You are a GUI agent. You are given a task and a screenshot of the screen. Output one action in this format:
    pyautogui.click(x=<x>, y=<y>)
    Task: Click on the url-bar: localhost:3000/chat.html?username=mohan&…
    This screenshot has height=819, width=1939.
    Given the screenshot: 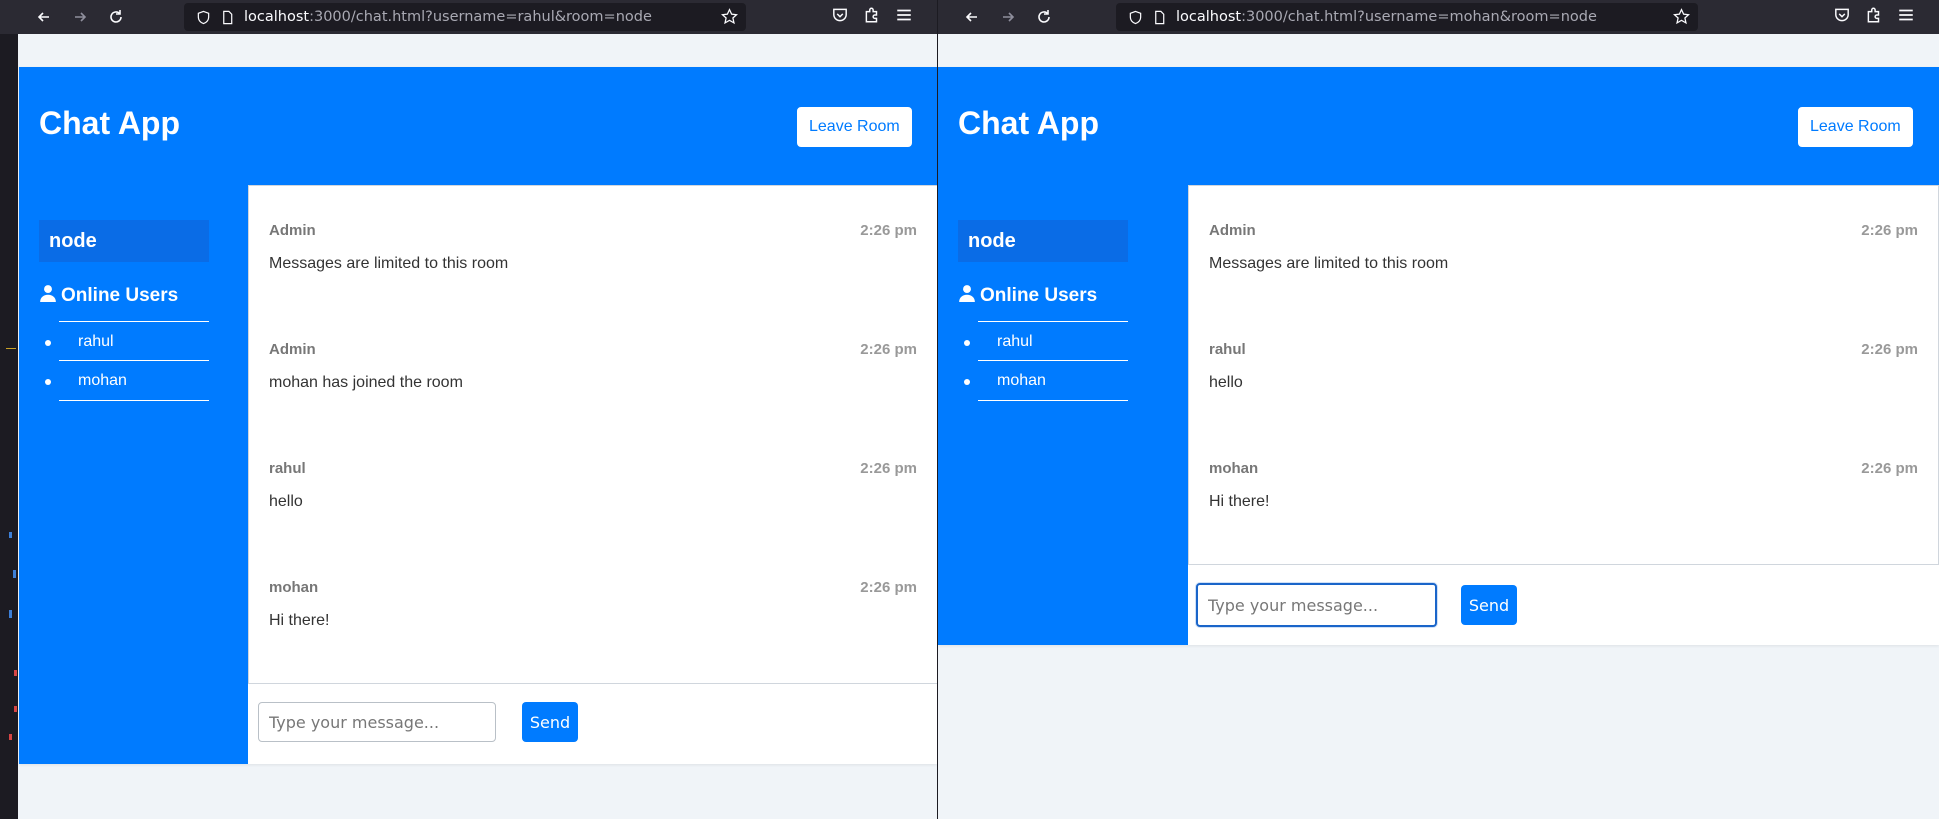 What is the action you would take?
    pyautogui.click(x=1407, y=17)
    